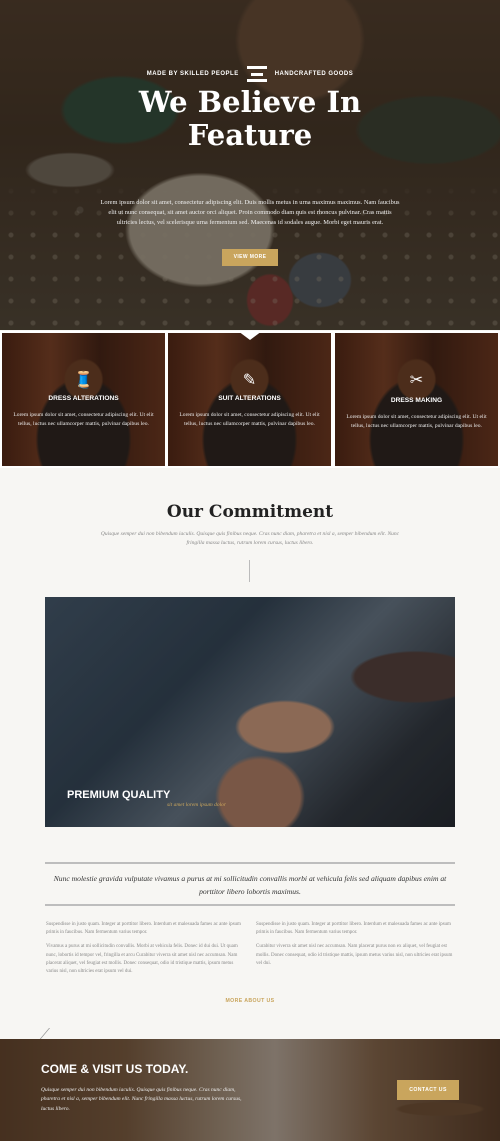 The width and height of the screenshot is (500, 1141). What do you see at coordinates (119, 795) in the screenshot?
I see `feature-label: PREMIUM QUALITY` at bounding box center [119, 795].